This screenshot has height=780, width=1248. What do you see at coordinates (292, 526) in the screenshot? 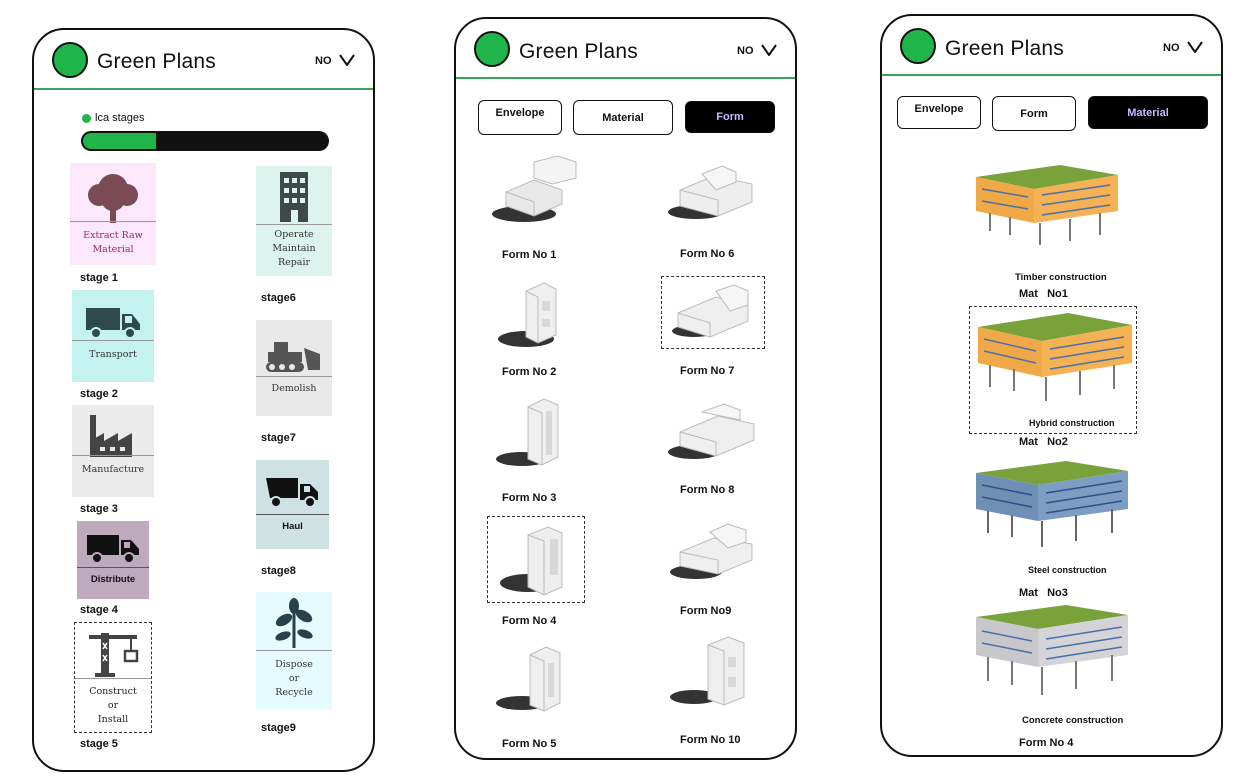
I see `stage-caption: Haul` at bounding box center [292, 526].